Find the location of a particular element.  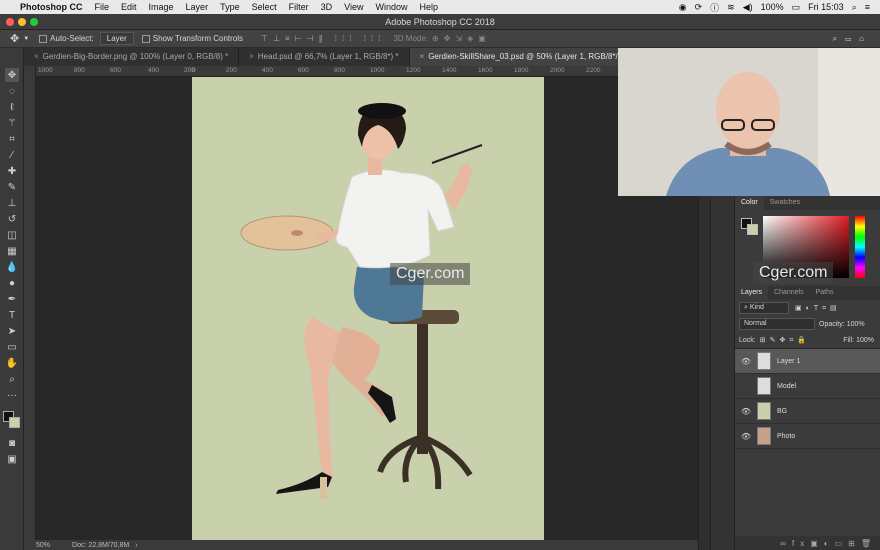

tab-channels: Channels is located at coordinates (789, 293).